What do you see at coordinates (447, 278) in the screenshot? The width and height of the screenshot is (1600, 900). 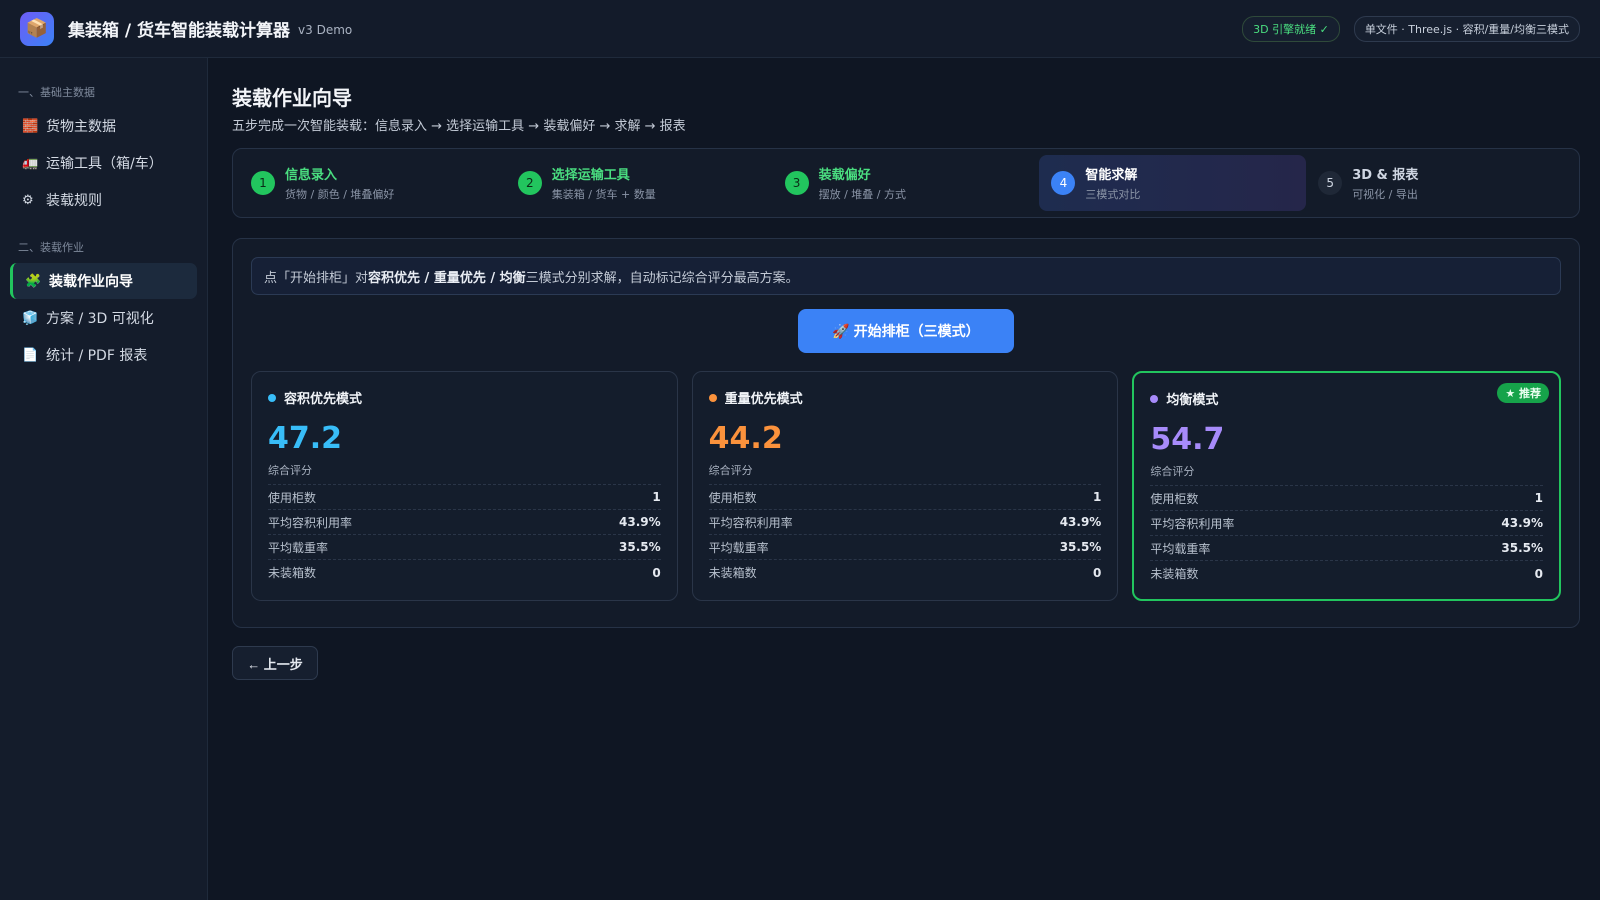 I see `hint-modes: 容积优先 / 重量优先 / 均衡` at bounding box center [447, 278].